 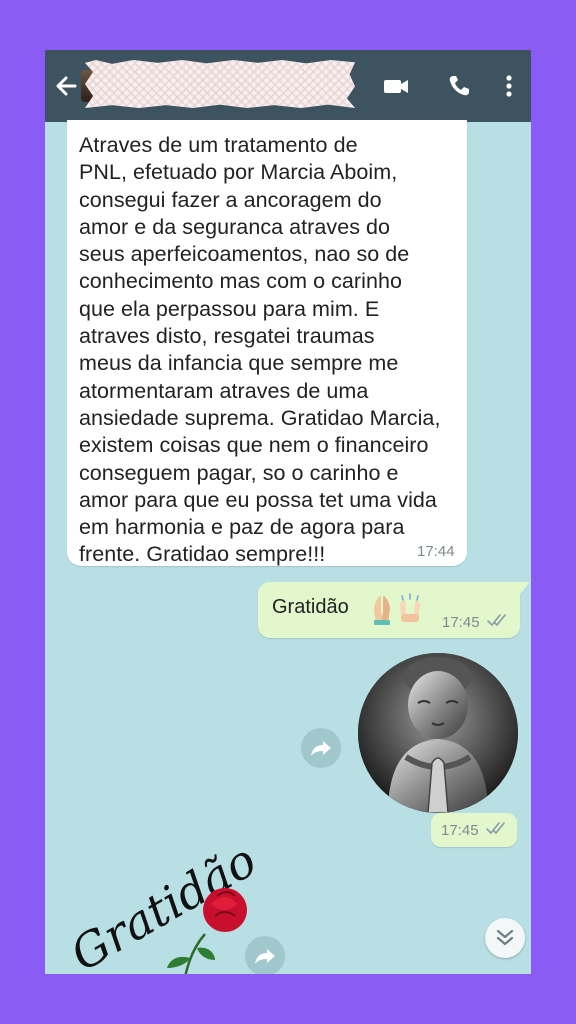 I want to click on scroll-down-button, so click(x=505, y=938).